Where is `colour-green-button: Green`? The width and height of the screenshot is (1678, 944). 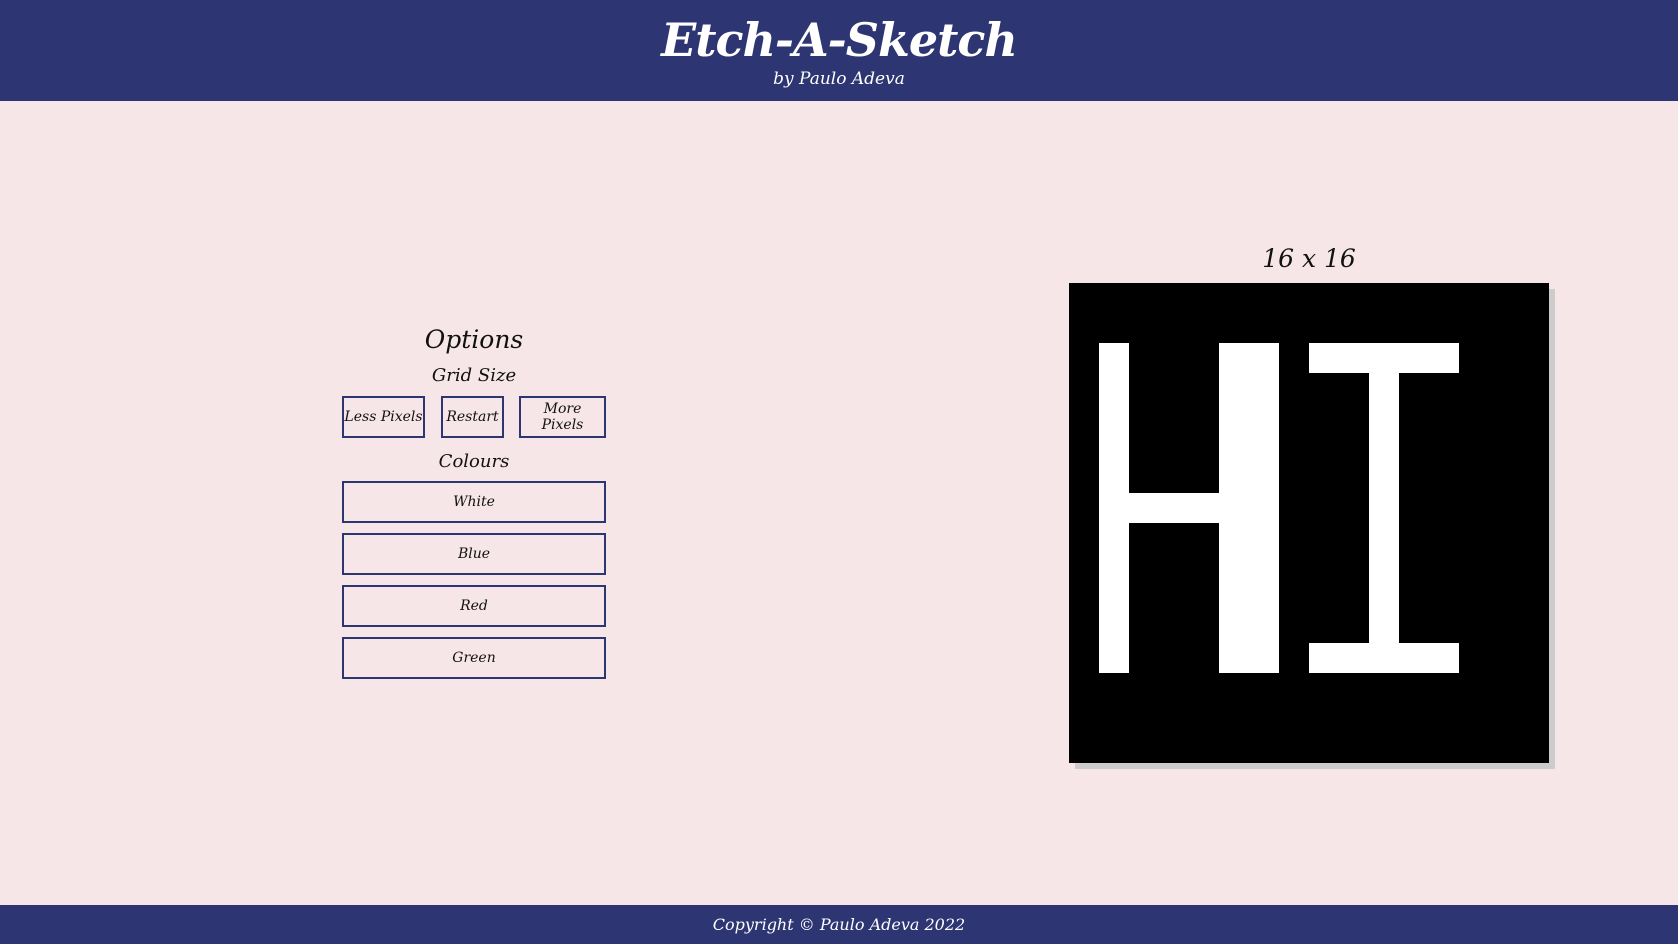 colour-green-button: Green is located at coordinates (474, 658).